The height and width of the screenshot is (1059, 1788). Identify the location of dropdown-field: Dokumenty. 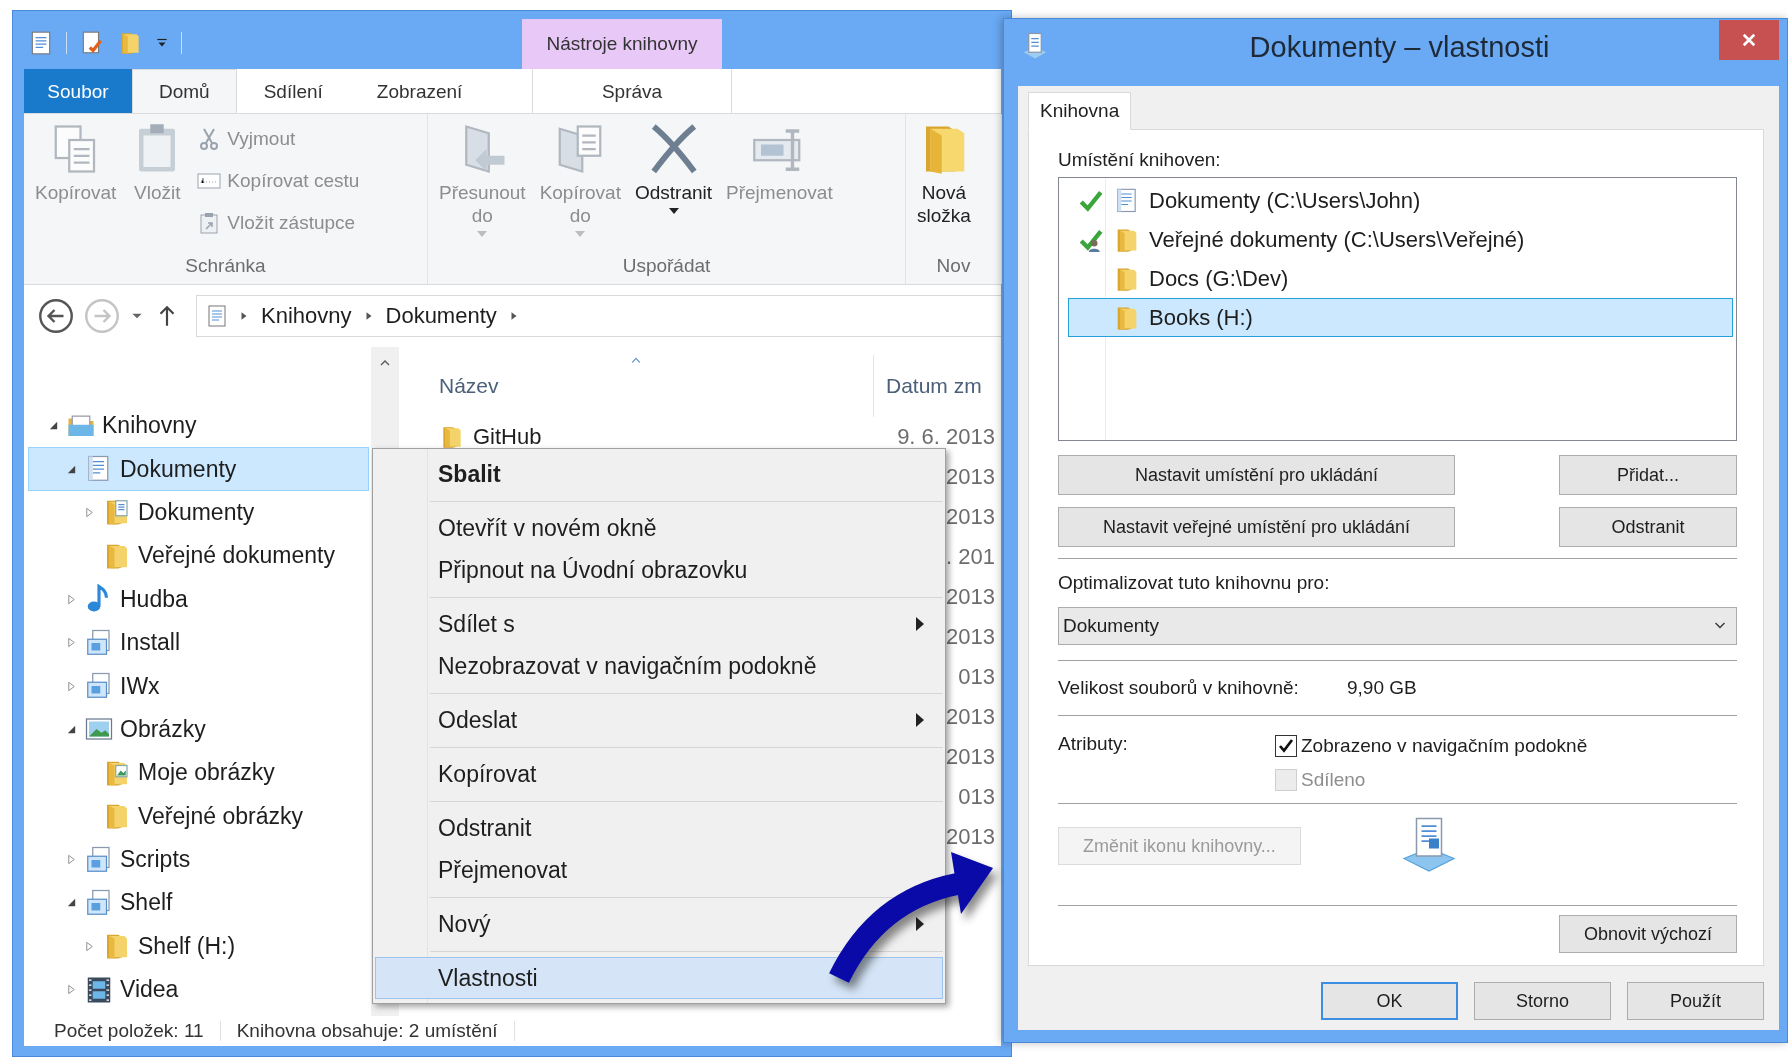
(1397, 626).